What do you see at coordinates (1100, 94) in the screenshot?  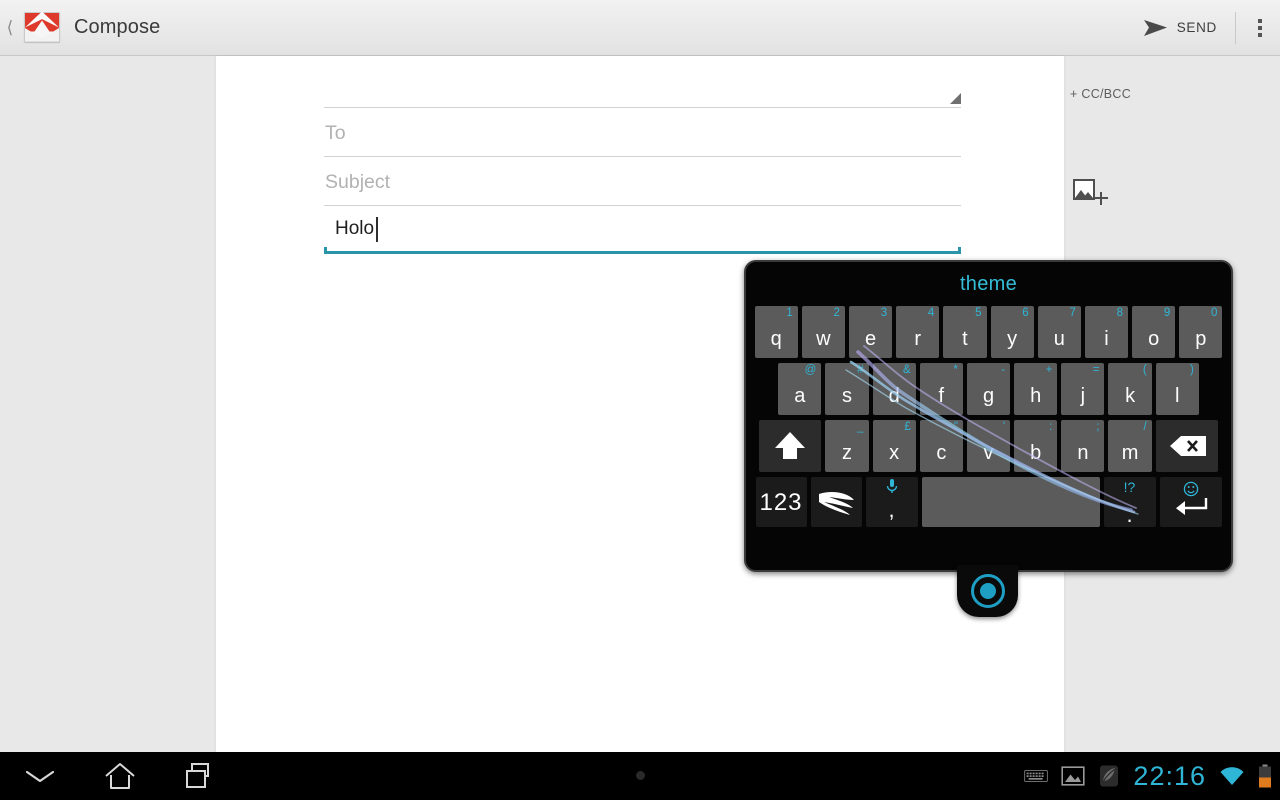 I see `cc-bcc-button: + CC/BCC` at bounding box center [1100, 94].